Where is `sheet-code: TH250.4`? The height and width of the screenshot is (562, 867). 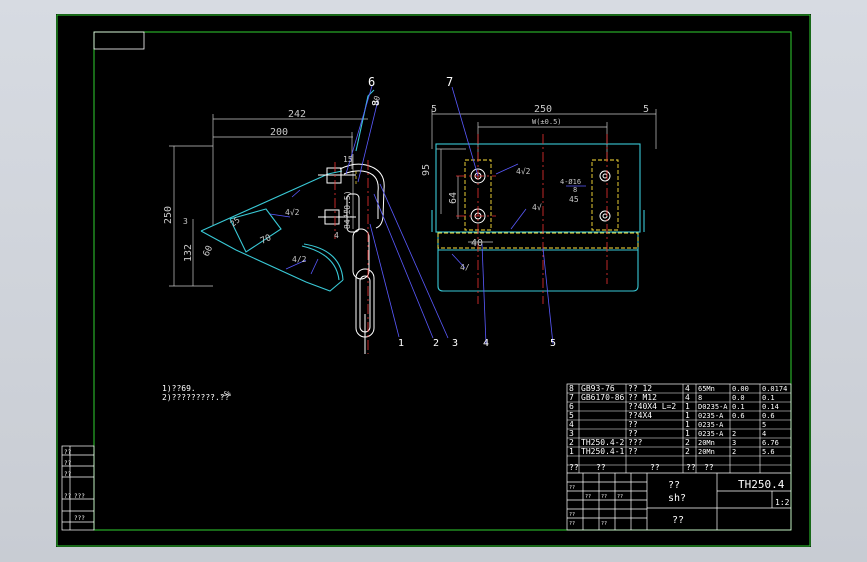 sheet-code: TH250.4 is located at coordinates (761, 484).